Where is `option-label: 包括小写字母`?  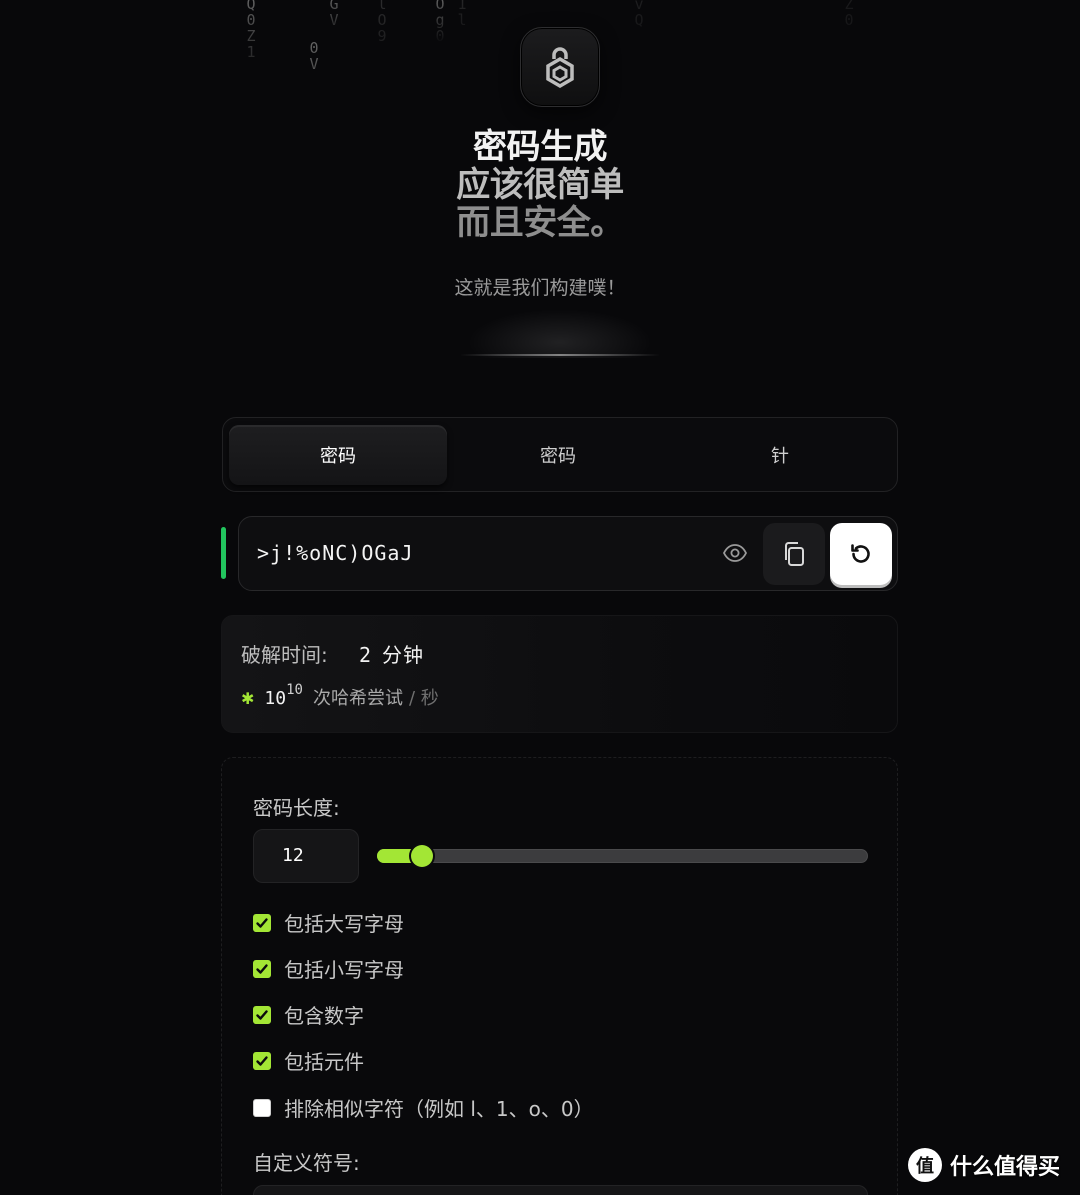 option-label: 包括小写字母 is located at coordinates (344, 970).